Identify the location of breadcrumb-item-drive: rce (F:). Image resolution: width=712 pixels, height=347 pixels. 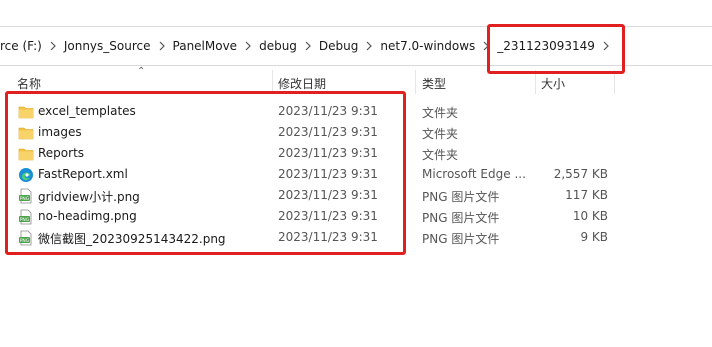
(23, 46).